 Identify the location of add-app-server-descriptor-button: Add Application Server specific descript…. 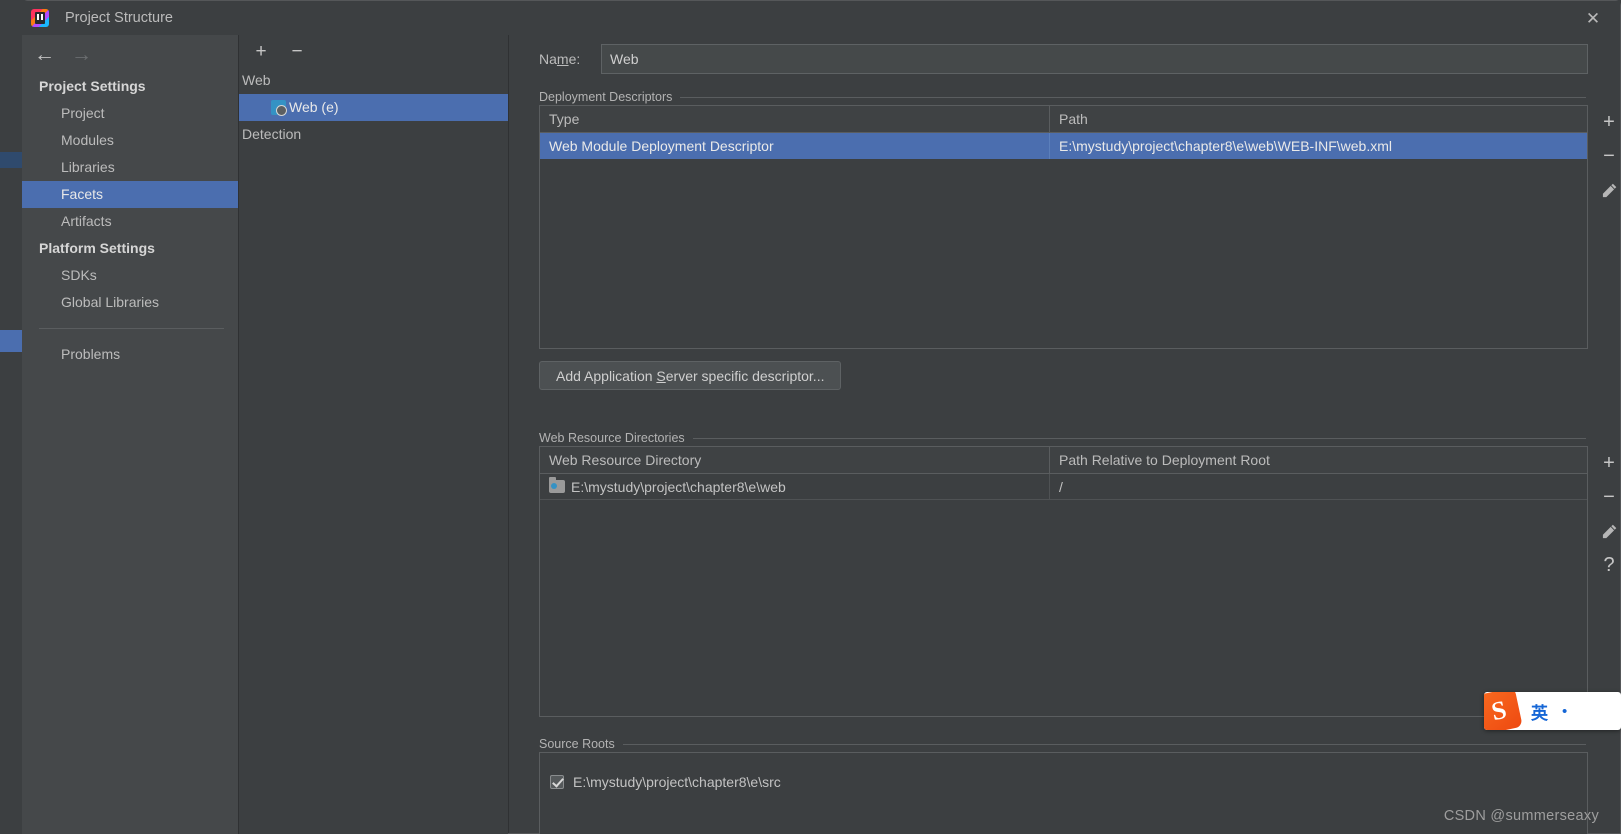
(690, 375).